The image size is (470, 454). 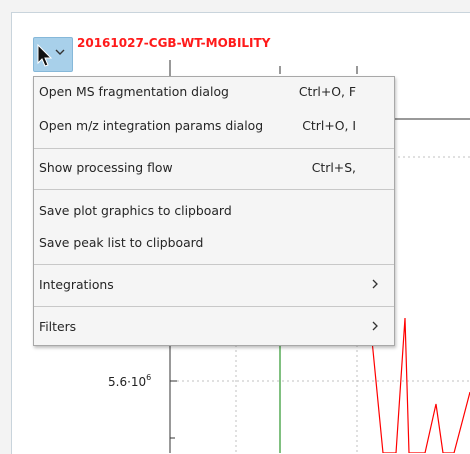 What do you see at coordinates (134, 91) in the screenshot?
I see `menu-item-label: Open MS fragmentation dialog` at bounding box center [134, 91].